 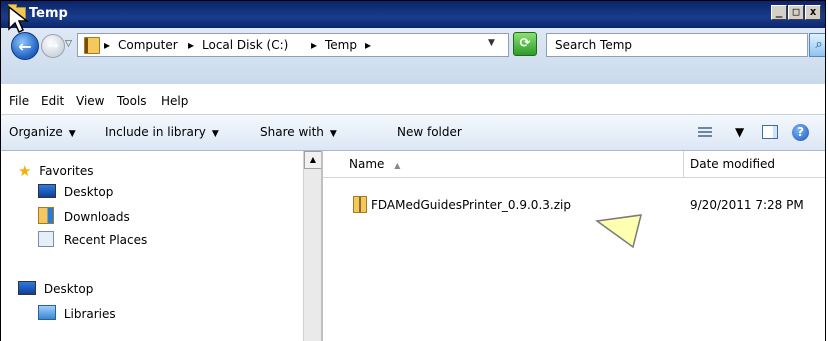 I want to click on share-with-label: Share with, so click(x=292, y=132).